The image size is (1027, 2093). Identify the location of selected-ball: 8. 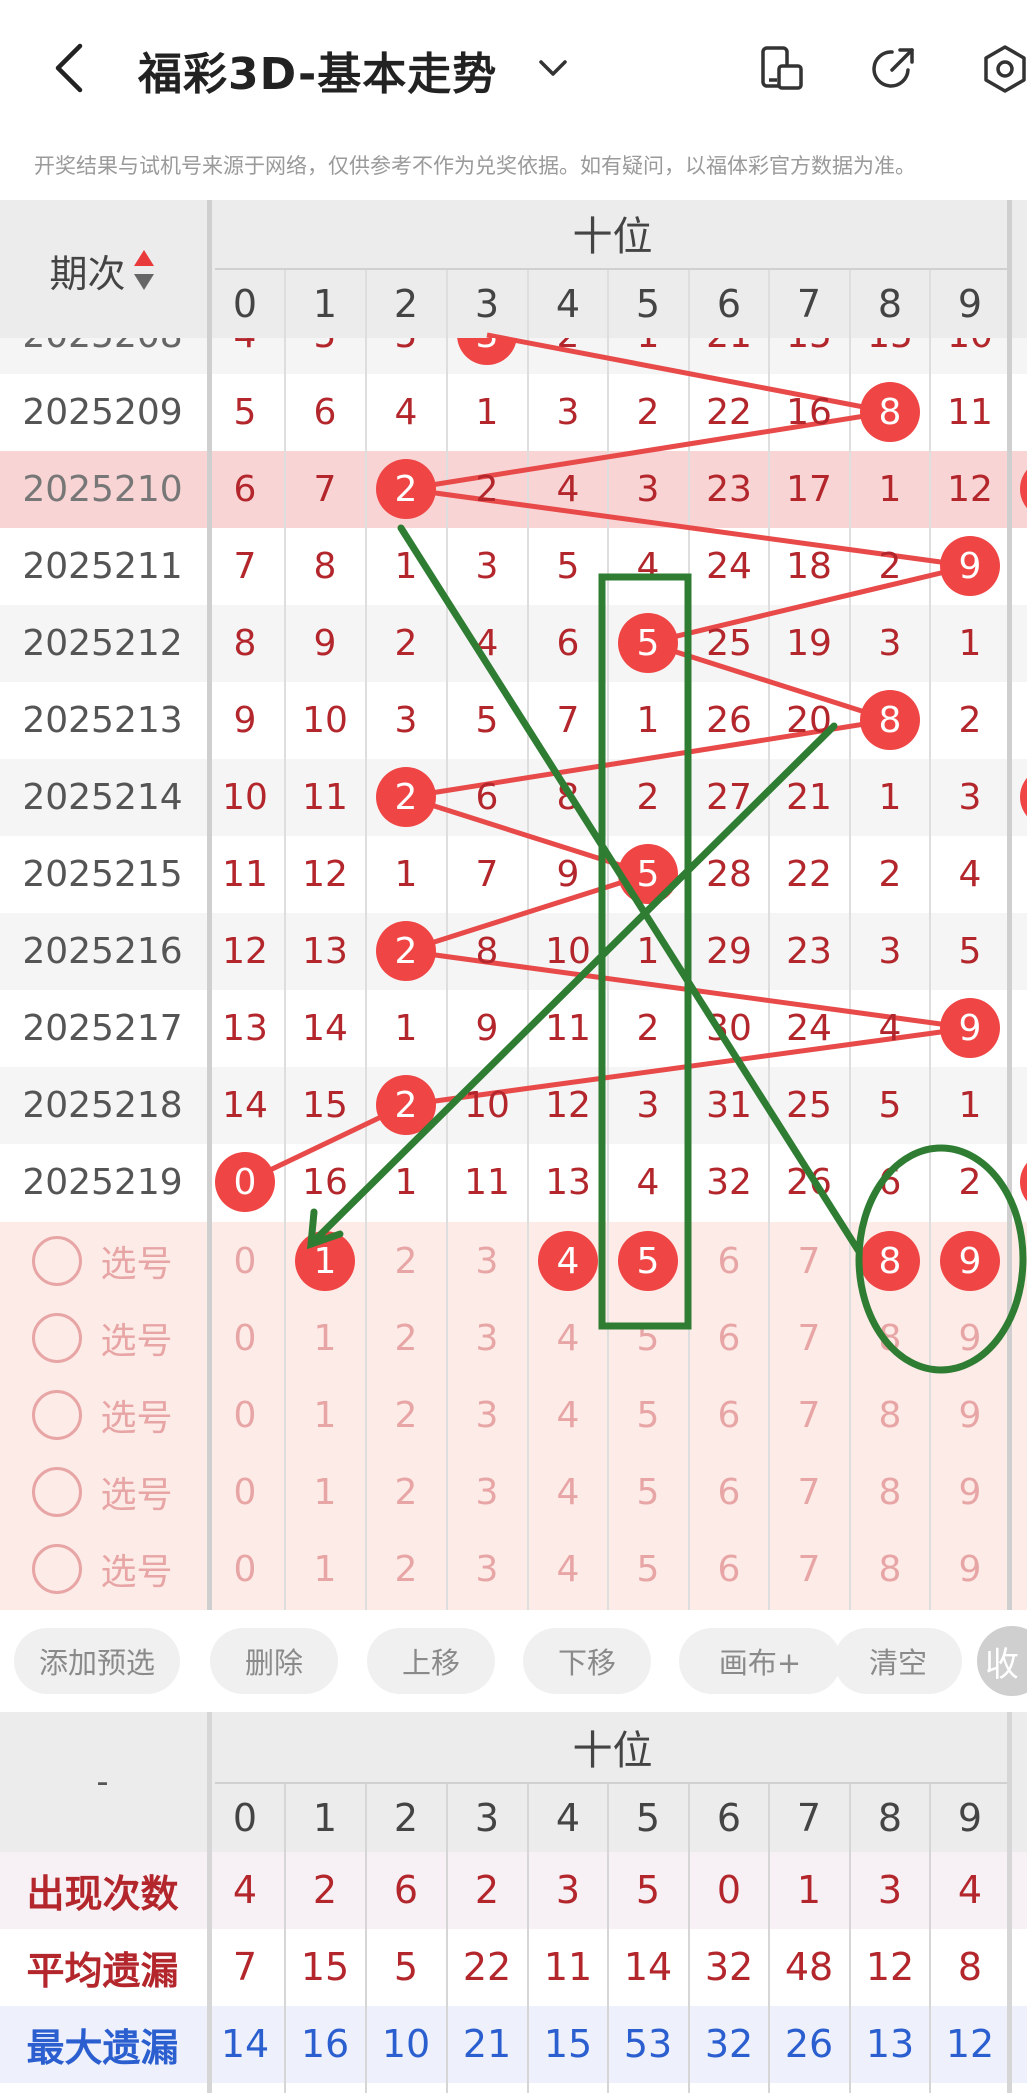
(890, 1261).